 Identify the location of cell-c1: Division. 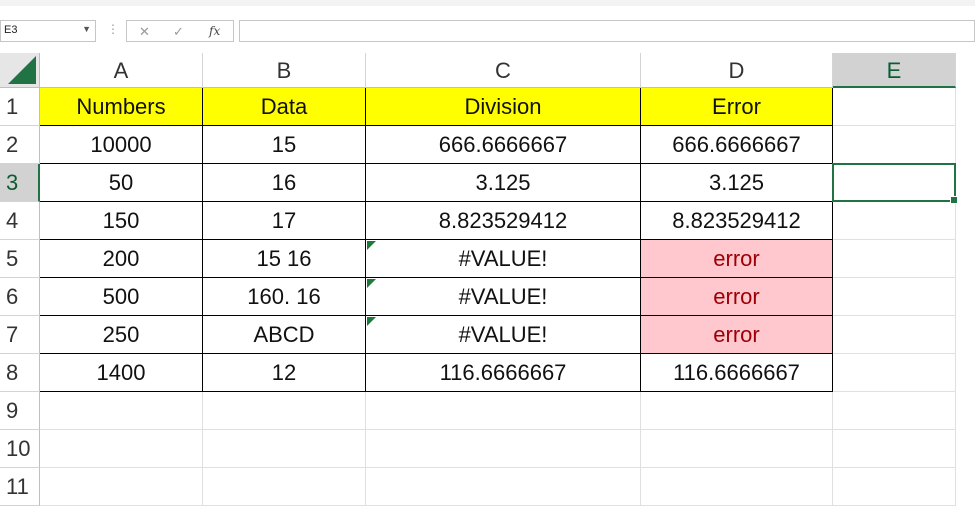
(503, 107).